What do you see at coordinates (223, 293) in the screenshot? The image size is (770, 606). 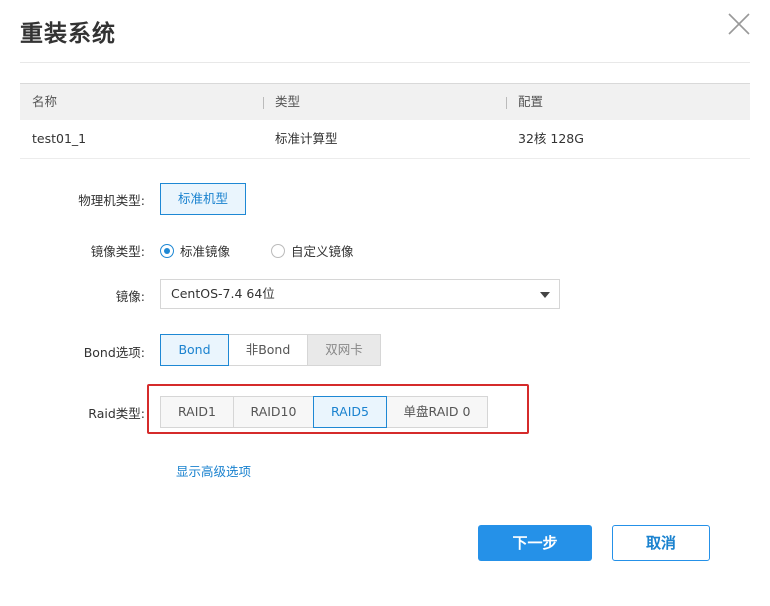 I see `image-select-value: CentOS-7.4 64位` at bounding box center [223, 293].